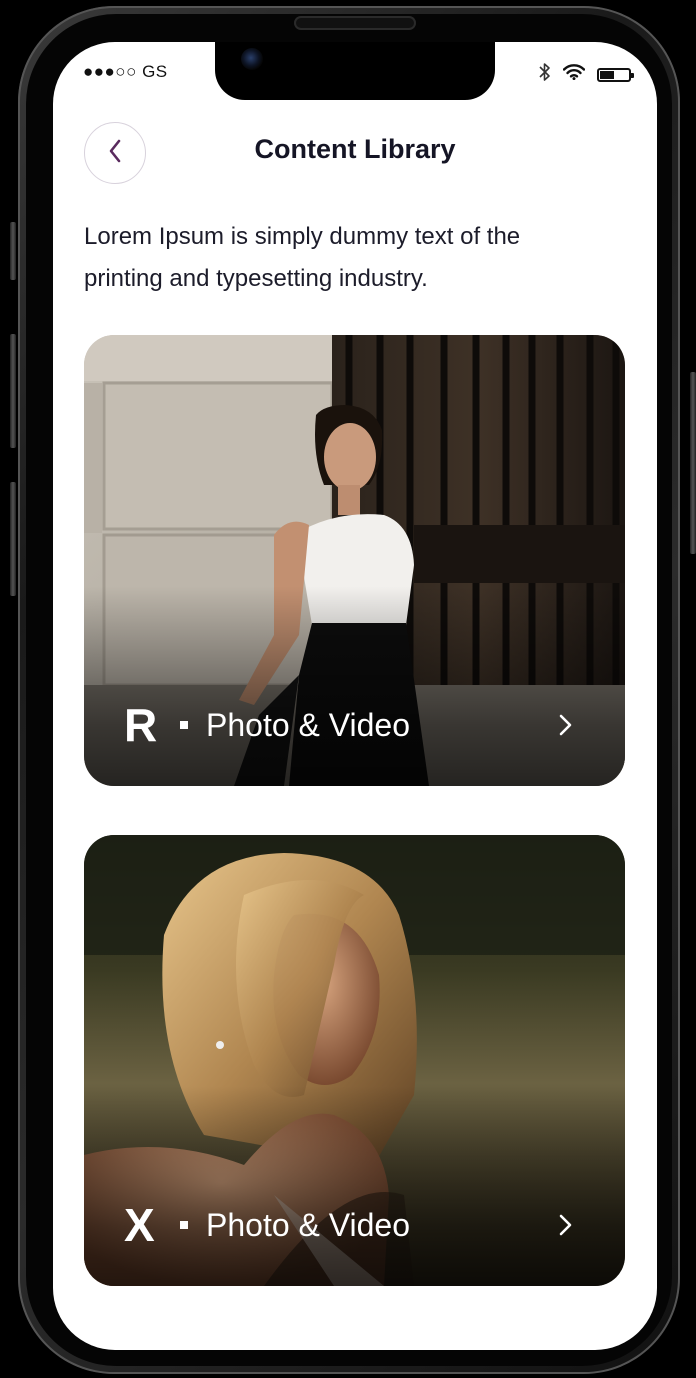 The width and height of the screenshot is (696, 1378). I want to click on bluetooth-icon, so click(545, 74).